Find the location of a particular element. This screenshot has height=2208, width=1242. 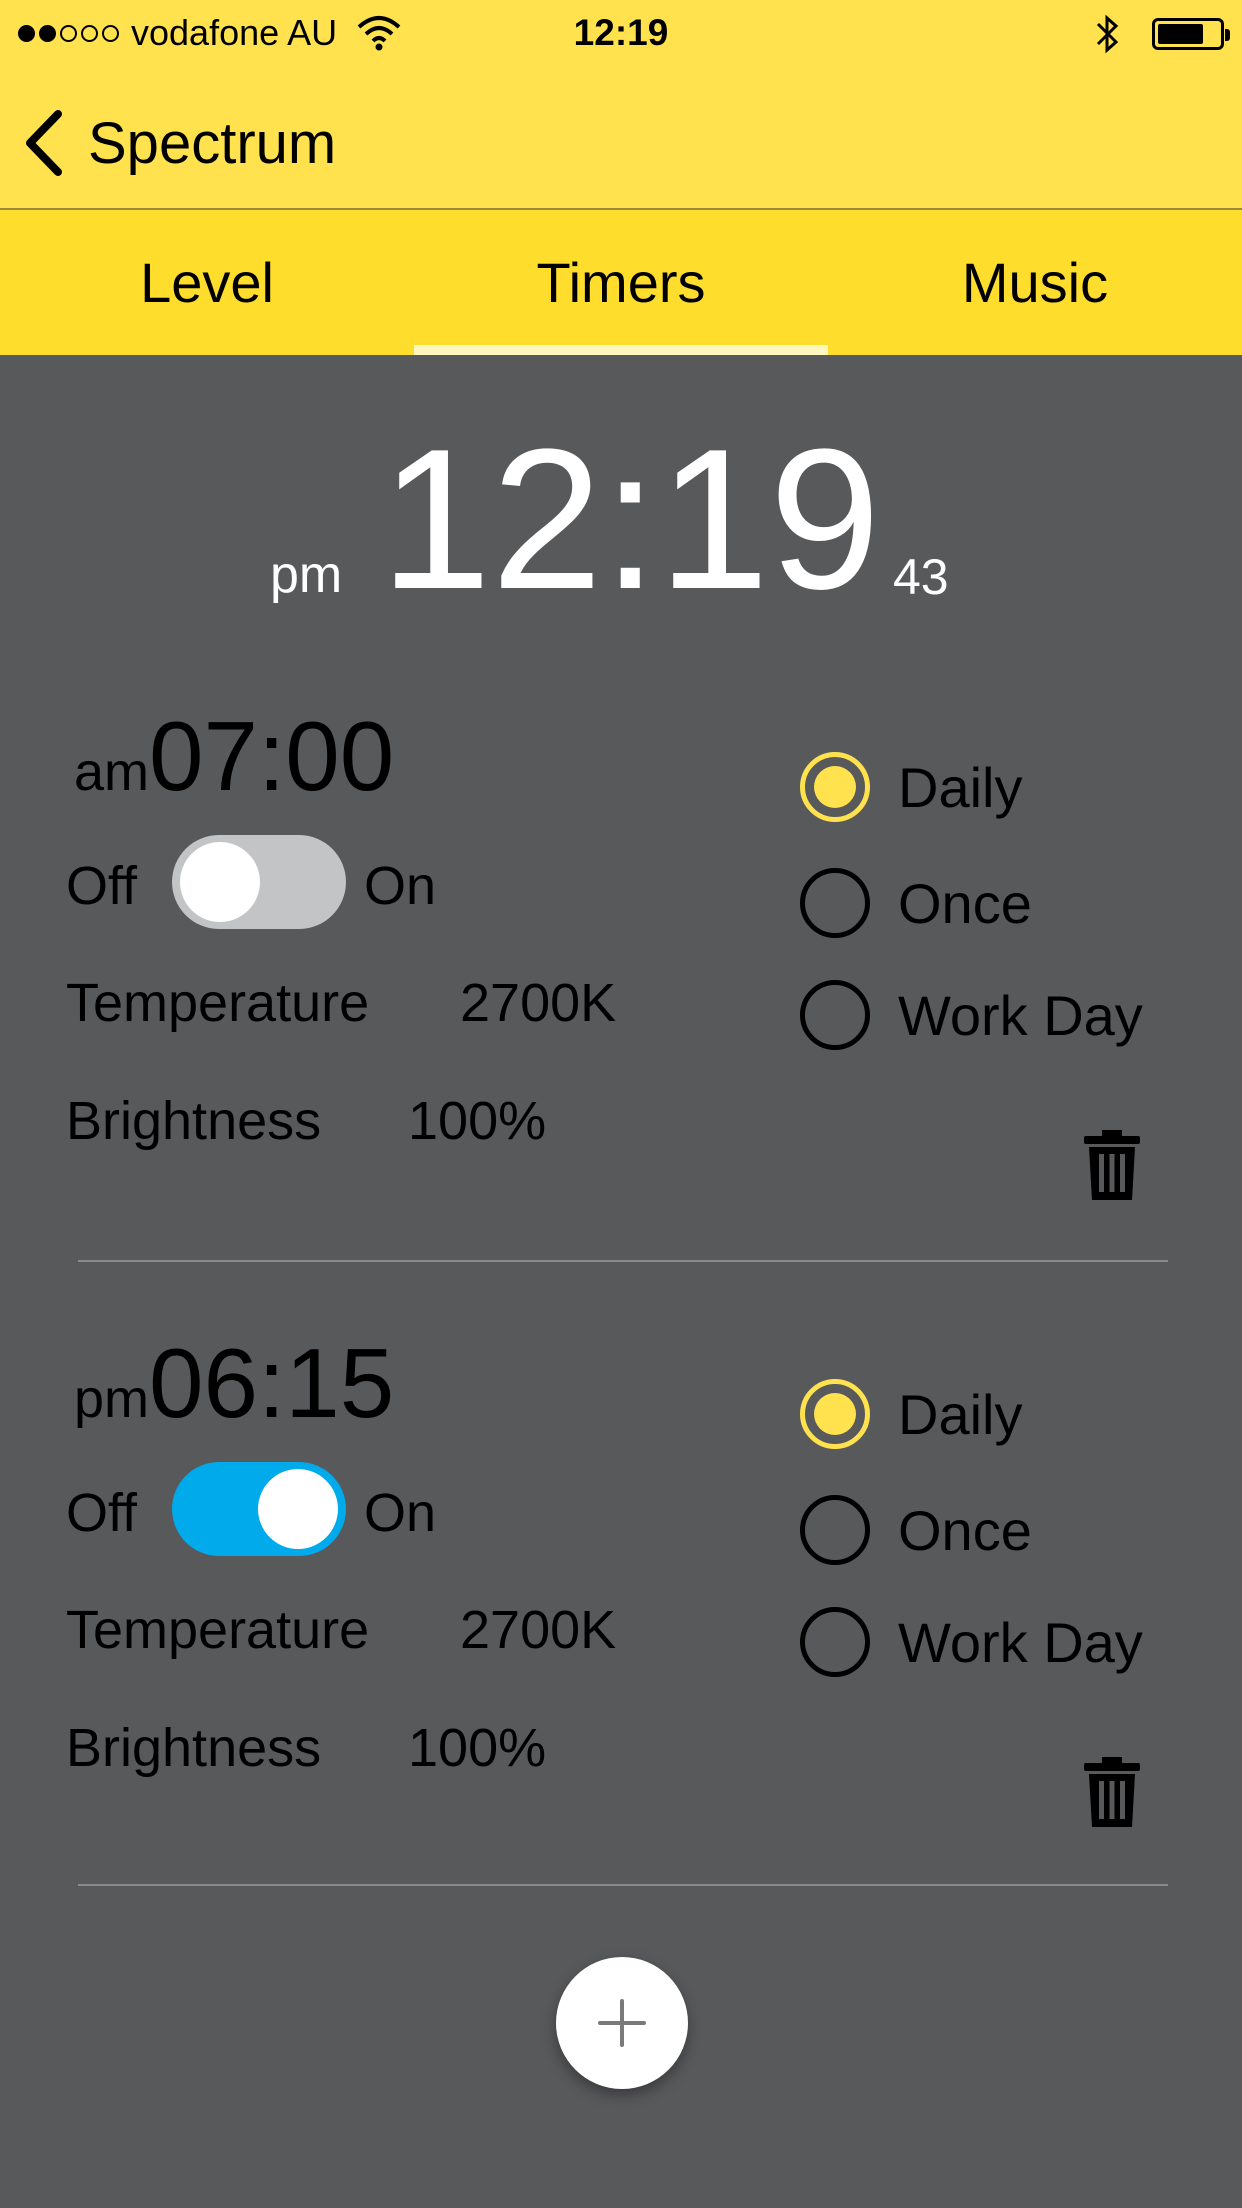

tab-label: Level is located at coordinates (207, 282).